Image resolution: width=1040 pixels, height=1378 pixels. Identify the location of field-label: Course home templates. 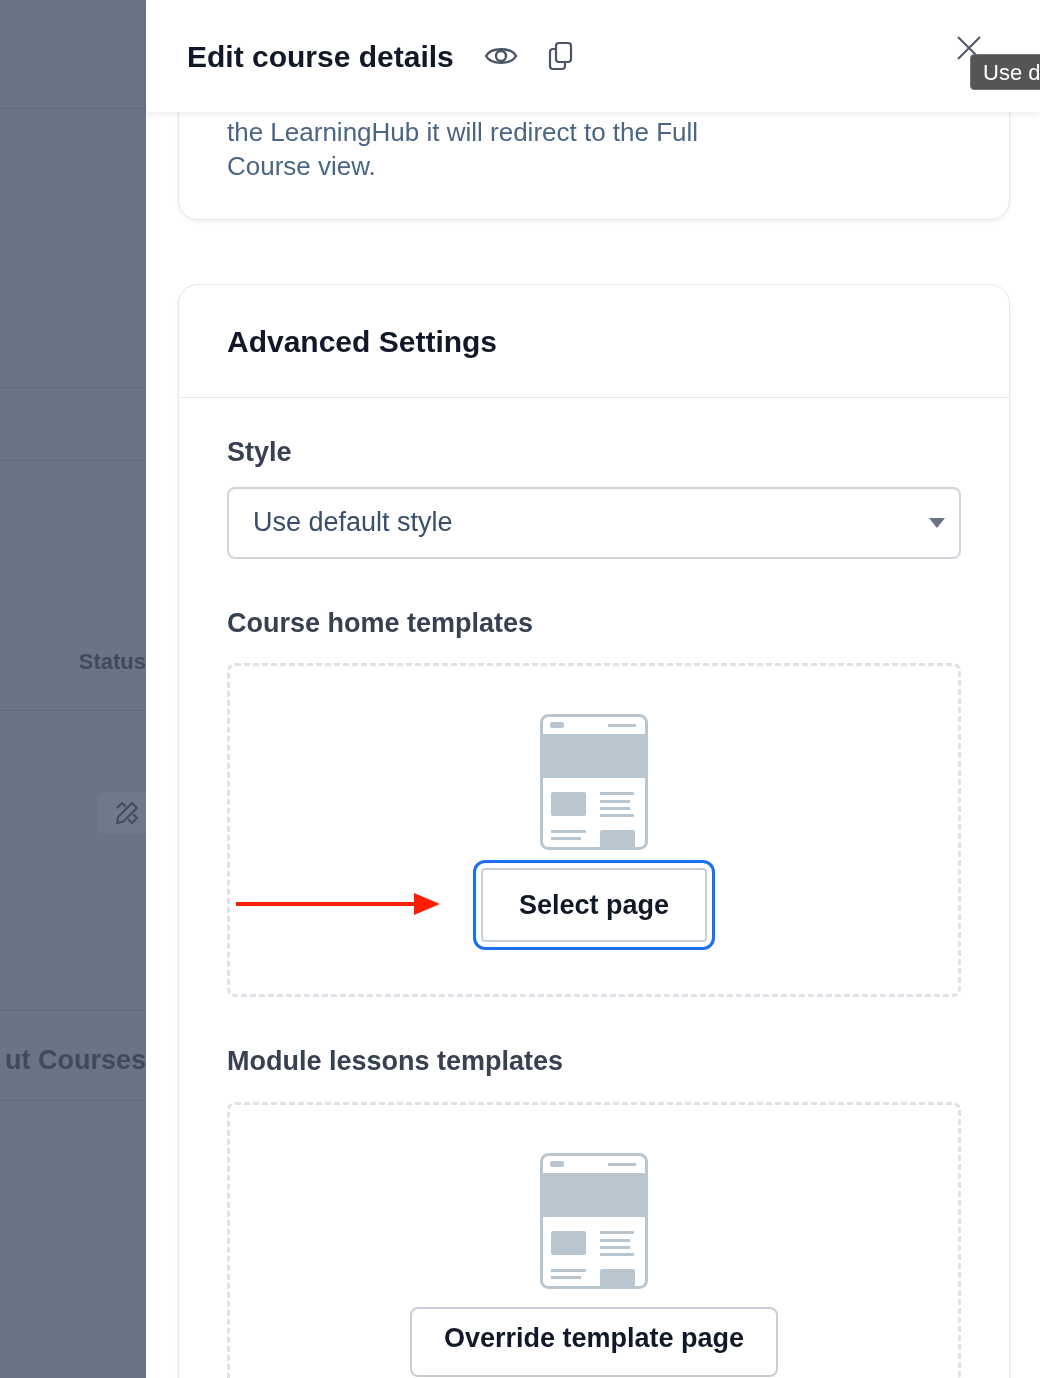
(381, 623).